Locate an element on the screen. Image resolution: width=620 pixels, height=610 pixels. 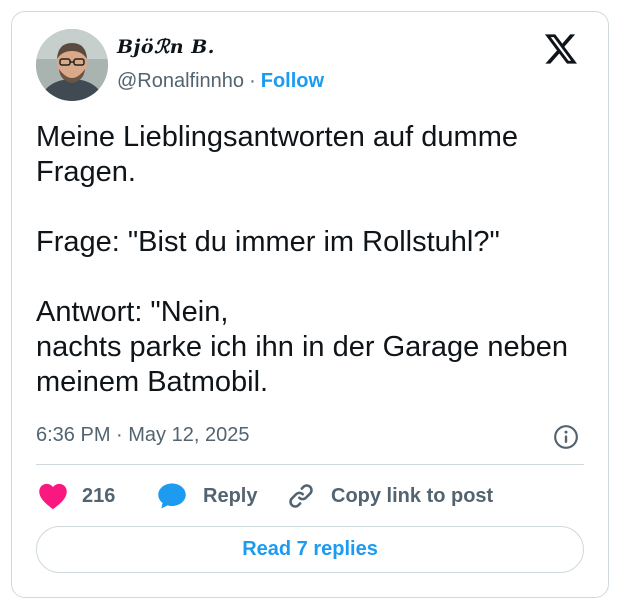
link-icon is located at coordinates (301, 496).